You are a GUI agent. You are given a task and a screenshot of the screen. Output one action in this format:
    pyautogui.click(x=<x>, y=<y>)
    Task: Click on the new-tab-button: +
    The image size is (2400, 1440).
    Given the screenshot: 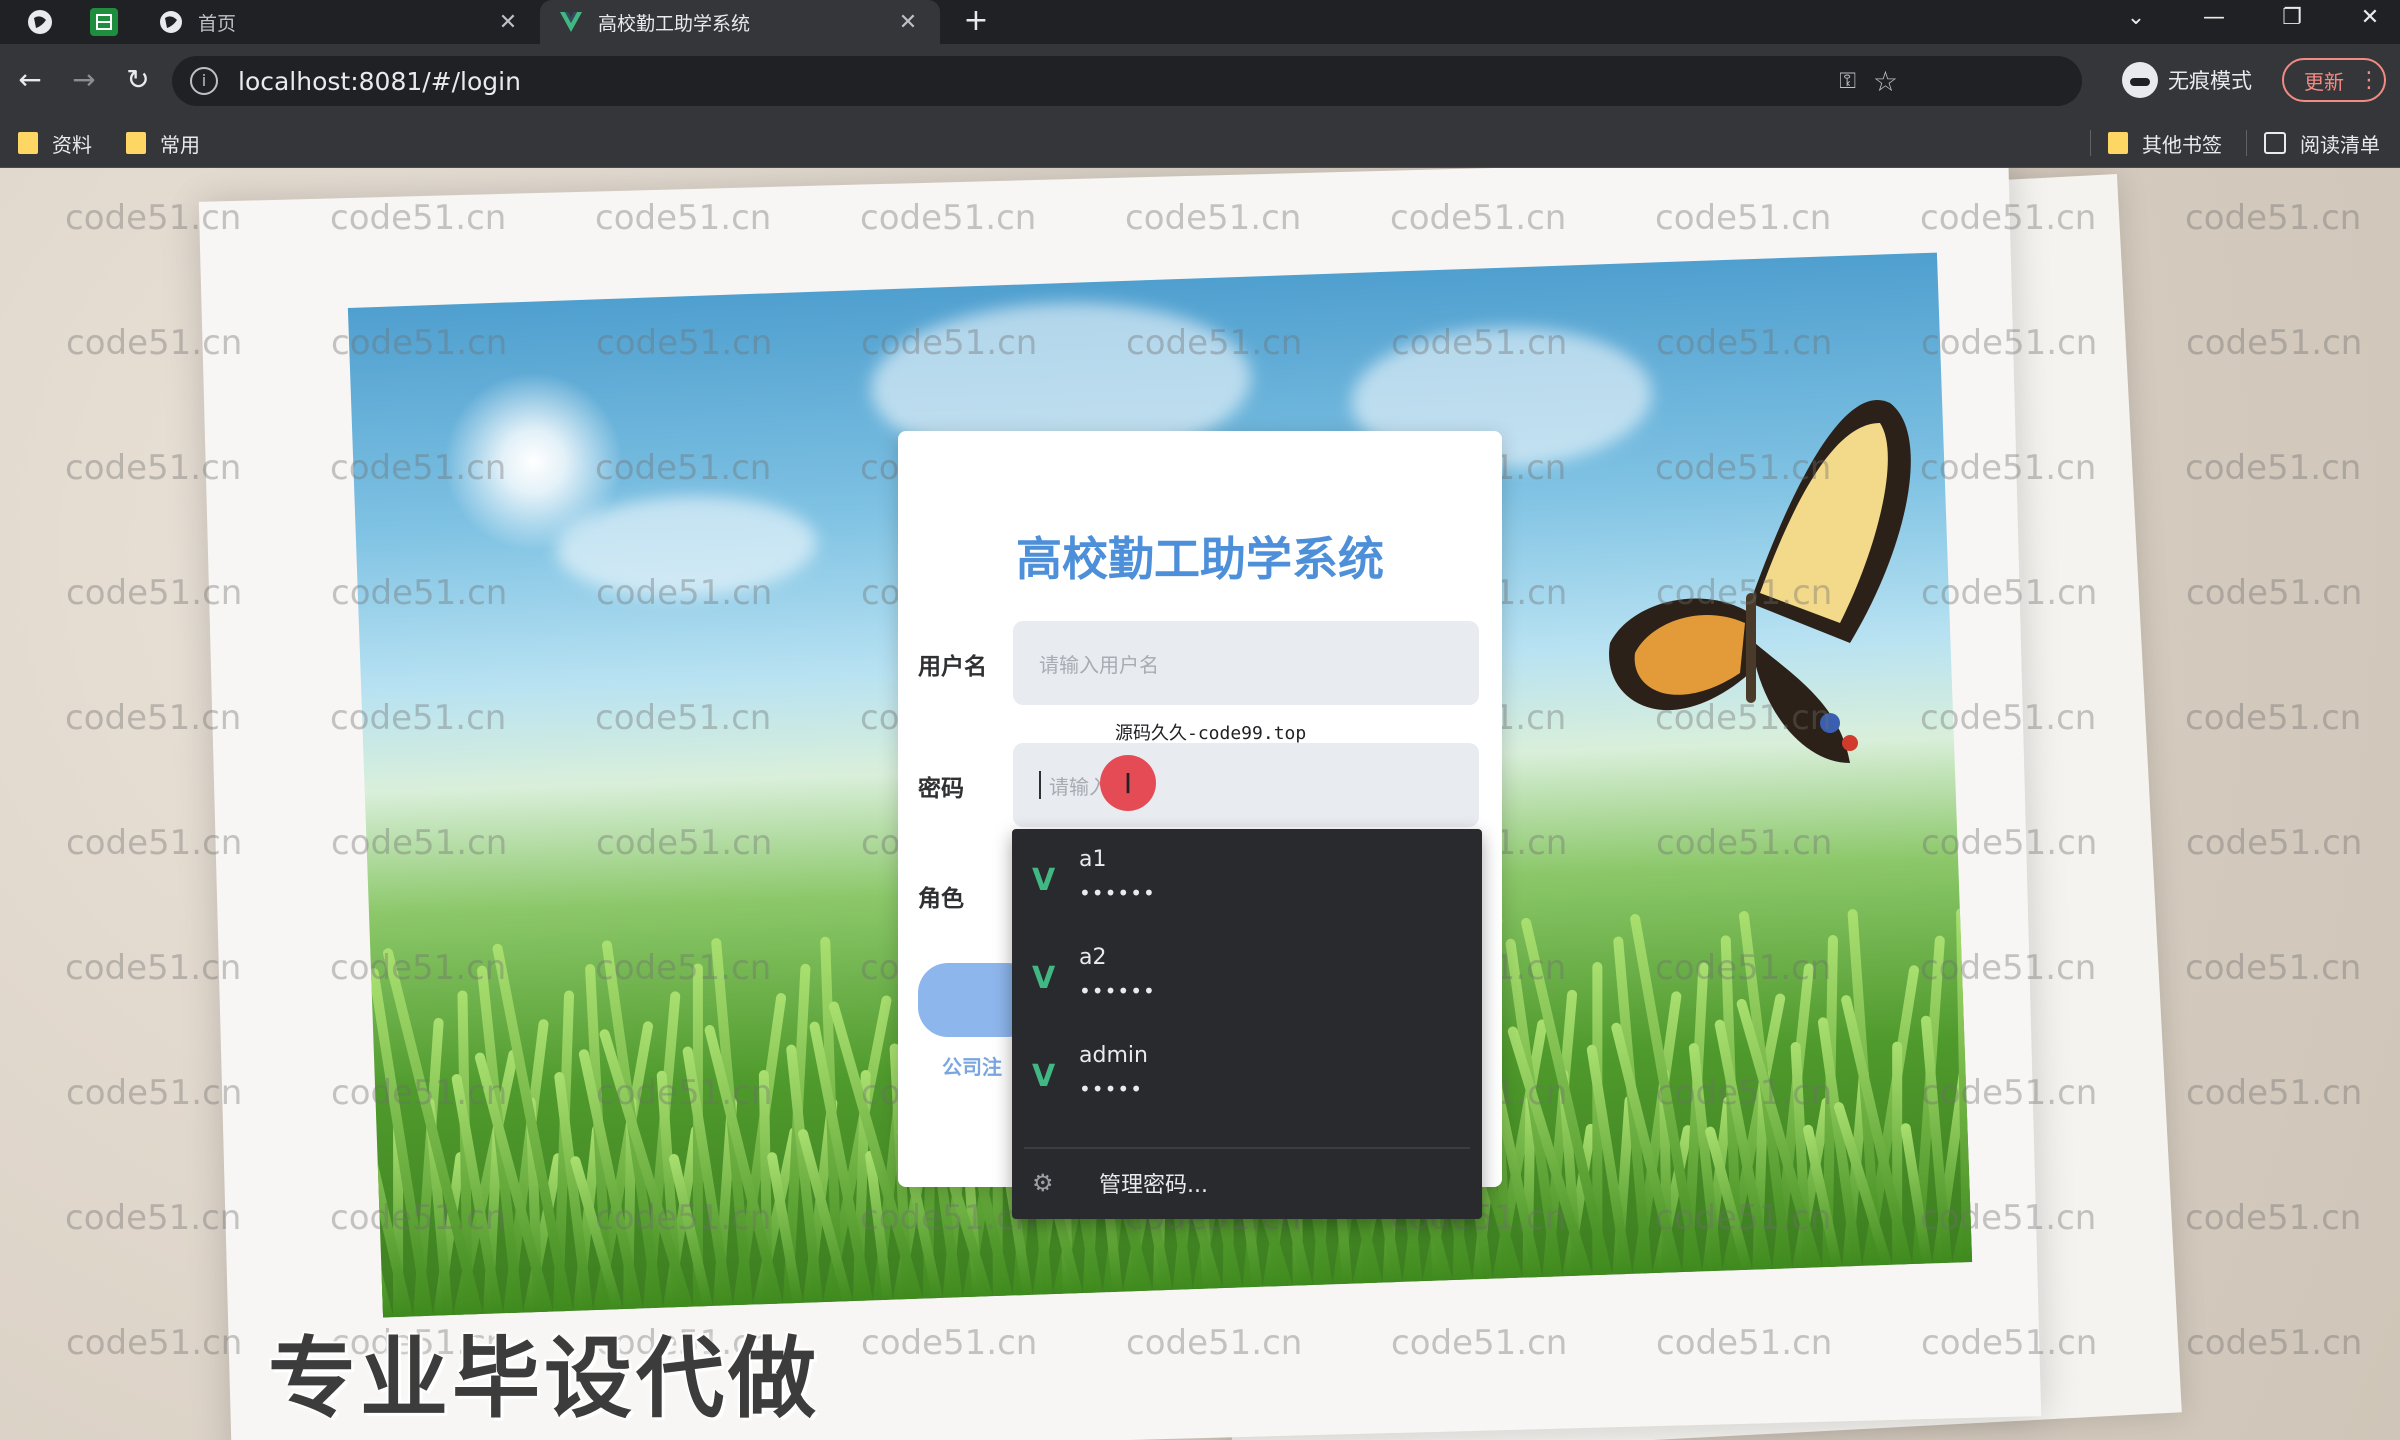 What is the action you would take?
    pyautogui.click(x=976, y=22)
    